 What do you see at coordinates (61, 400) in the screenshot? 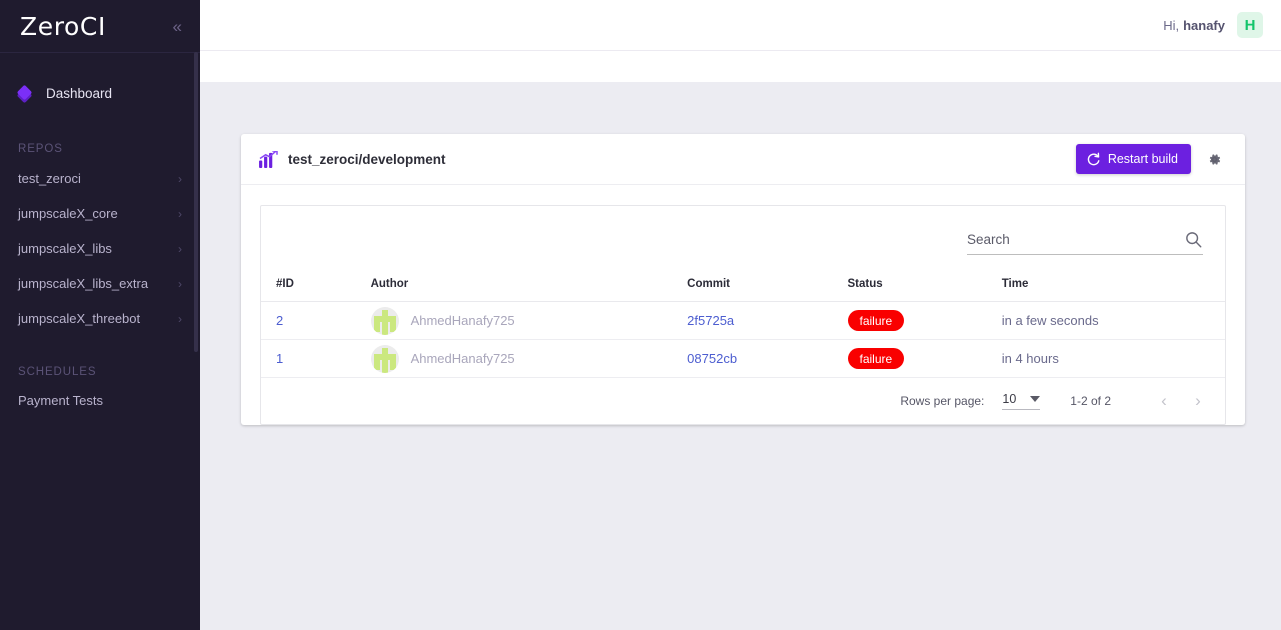
I see `sidebar-item-label: Payment Tests` at bounding box center [61, 400].